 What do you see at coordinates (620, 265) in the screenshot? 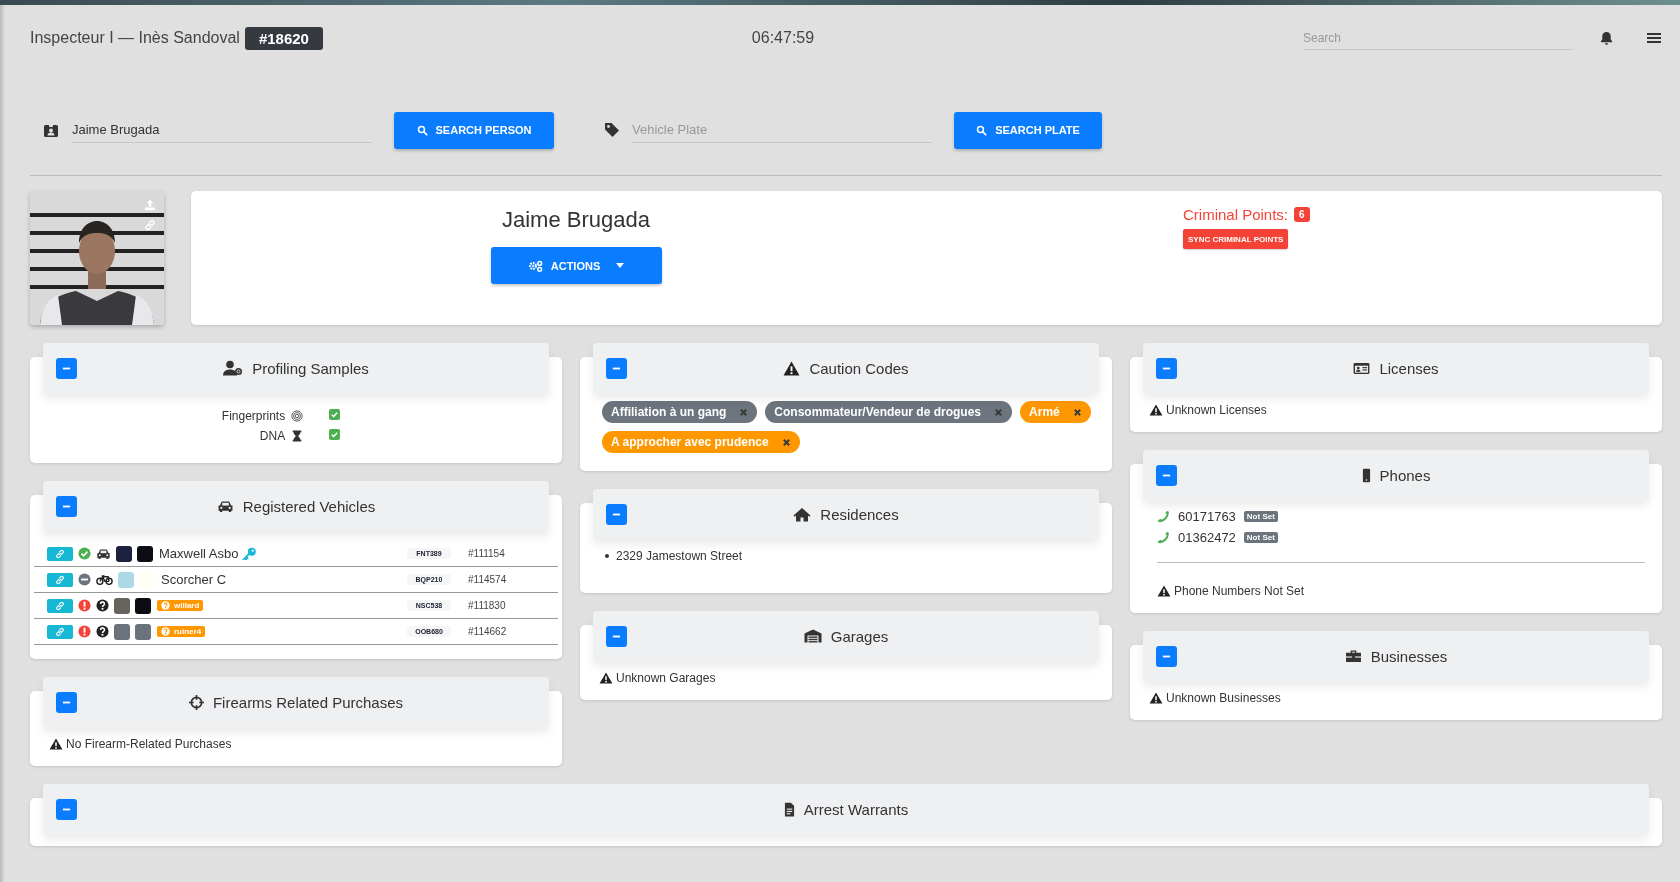
I see `caret-icon` at bounding box center [620, 265].